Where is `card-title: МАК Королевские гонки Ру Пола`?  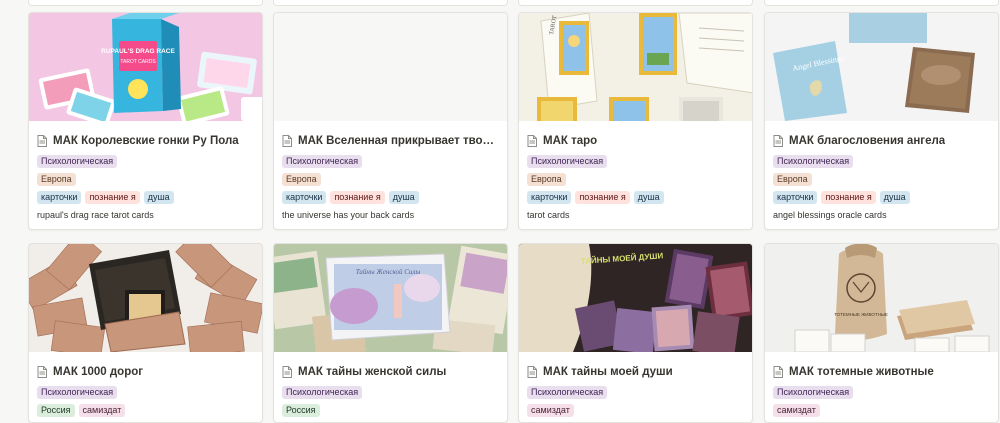 card-title: МАК Королевские гонки Ру Пола is located at coordinates (146, 141).